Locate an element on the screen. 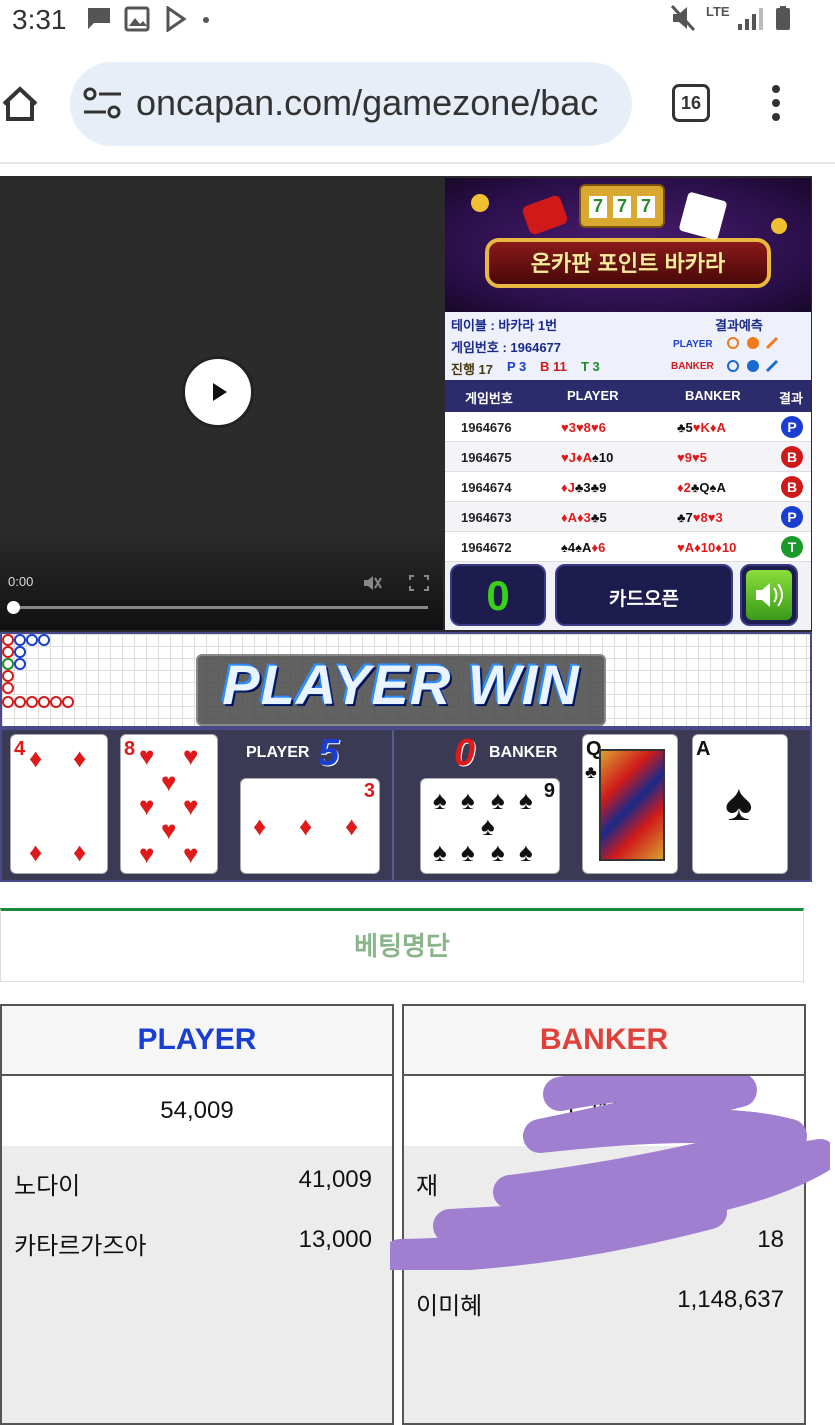 This screenshot has width=835, height=1425. history-player-cards: ♦A♦3♣5 is located at coordinates (584, 517).